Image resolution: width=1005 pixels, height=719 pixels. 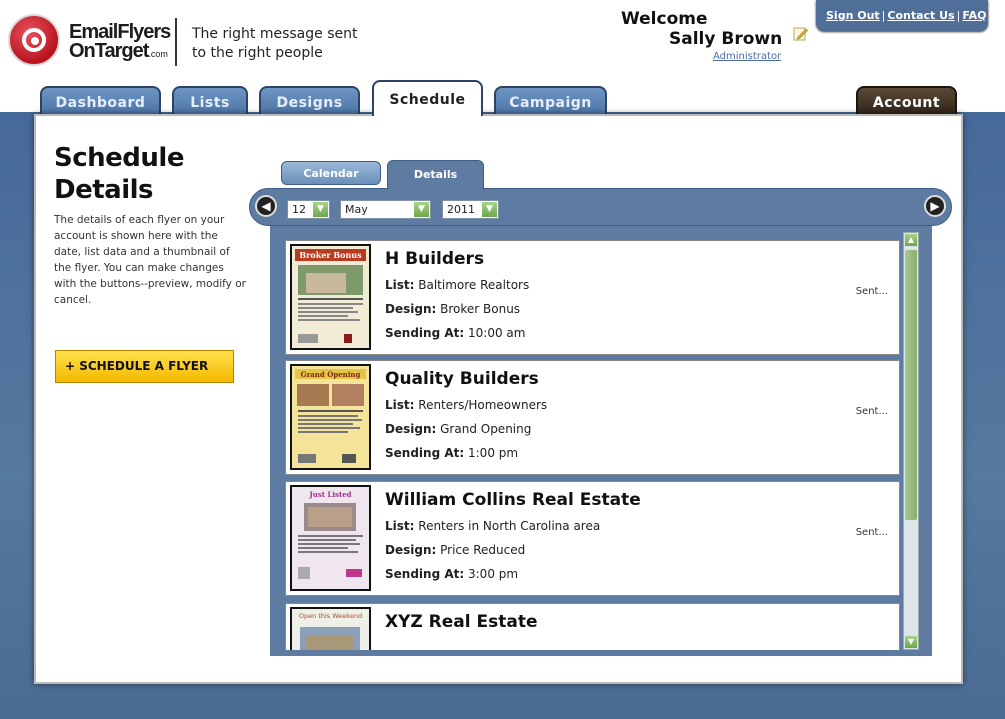 What do you see at coordinates (853, 15) in the screenshot?
I see `sign-out-link: Sign Out` at bounding box center [853, 15].